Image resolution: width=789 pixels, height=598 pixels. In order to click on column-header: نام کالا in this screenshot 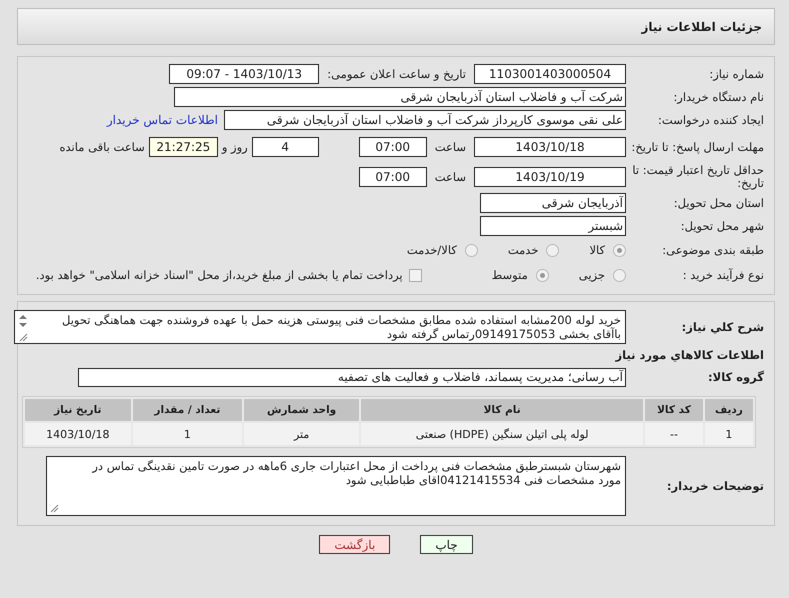, I will do `click(502, 410)`.